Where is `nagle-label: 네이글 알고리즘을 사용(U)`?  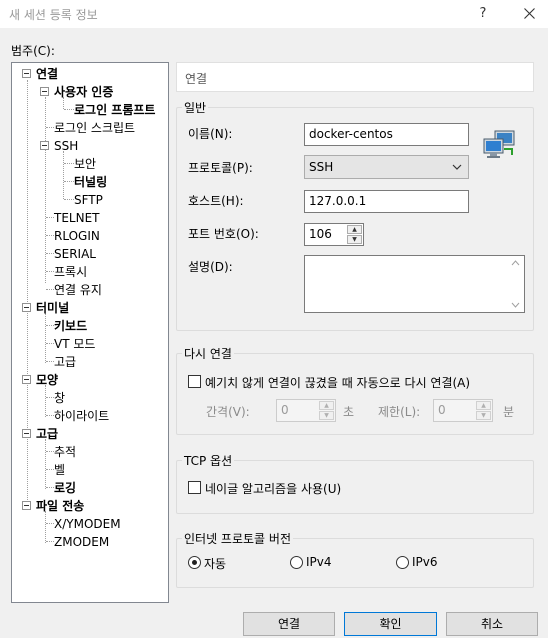
nagle-label: 네이글 알고리즘을 사용(U) is located at coordinates (273, 488).